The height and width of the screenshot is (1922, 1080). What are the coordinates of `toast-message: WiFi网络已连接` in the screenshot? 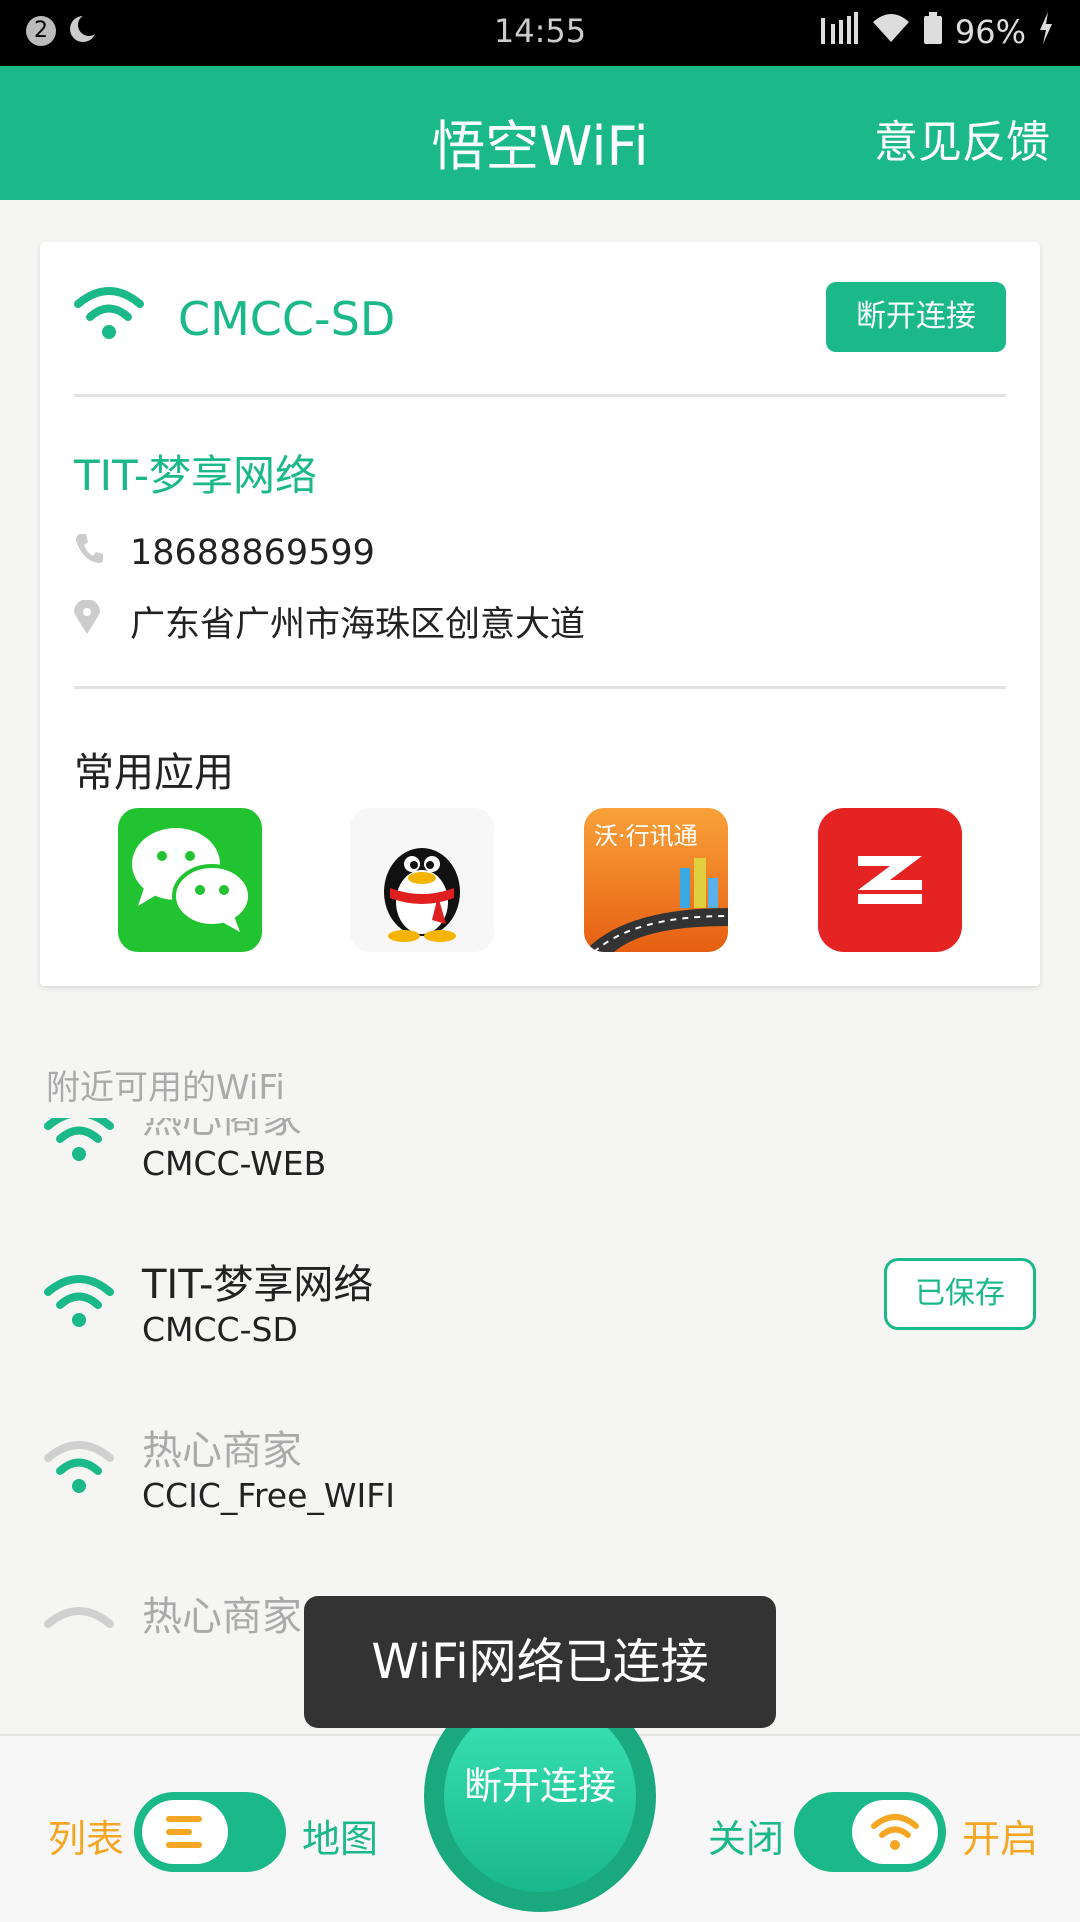 It's located at (540, 1662).